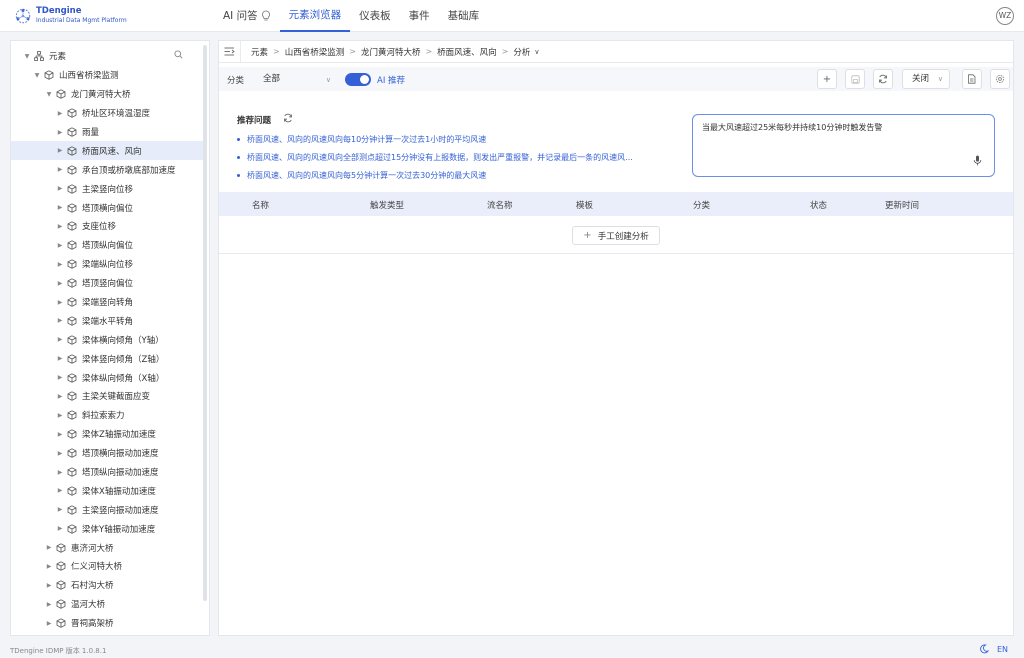  Describe the element at coordinates (1000, 79) in the screenshot. I see `settings-button` at that location.